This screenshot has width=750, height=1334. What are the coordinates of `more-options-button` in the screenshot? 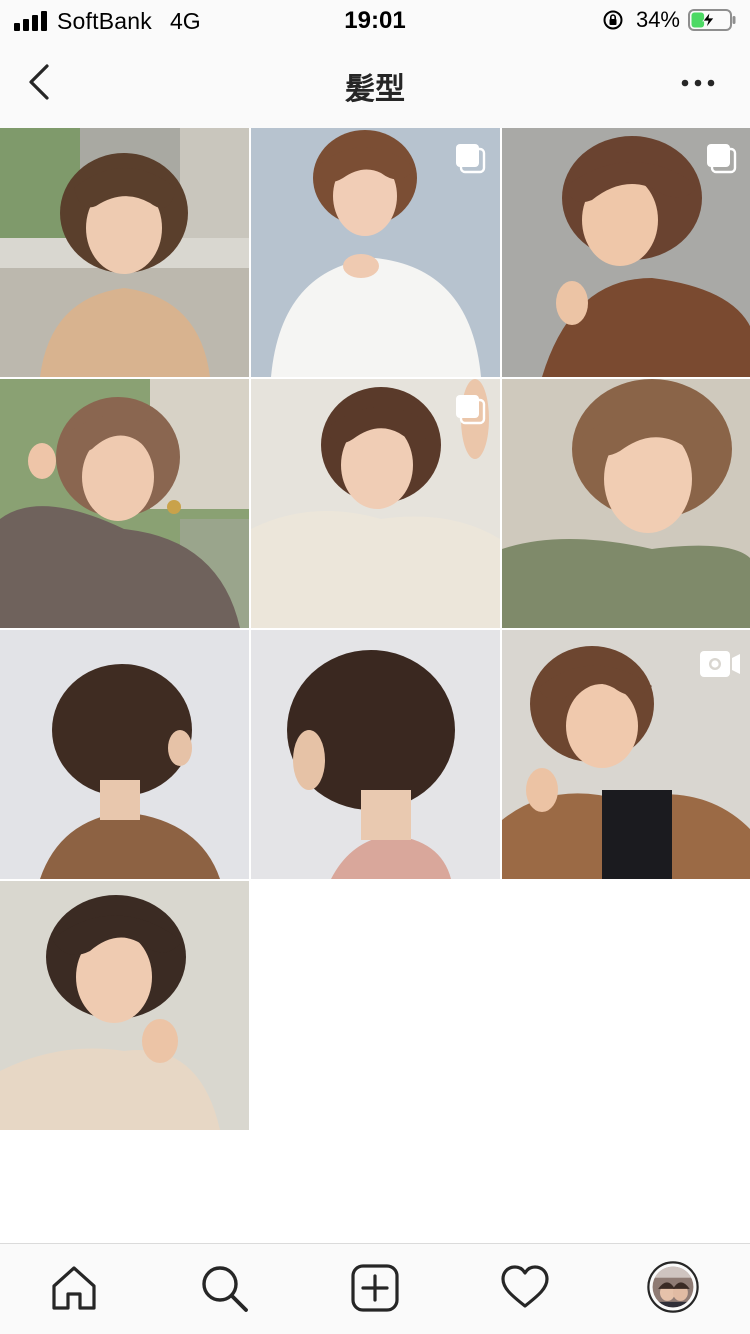 It's located at (698, 83).